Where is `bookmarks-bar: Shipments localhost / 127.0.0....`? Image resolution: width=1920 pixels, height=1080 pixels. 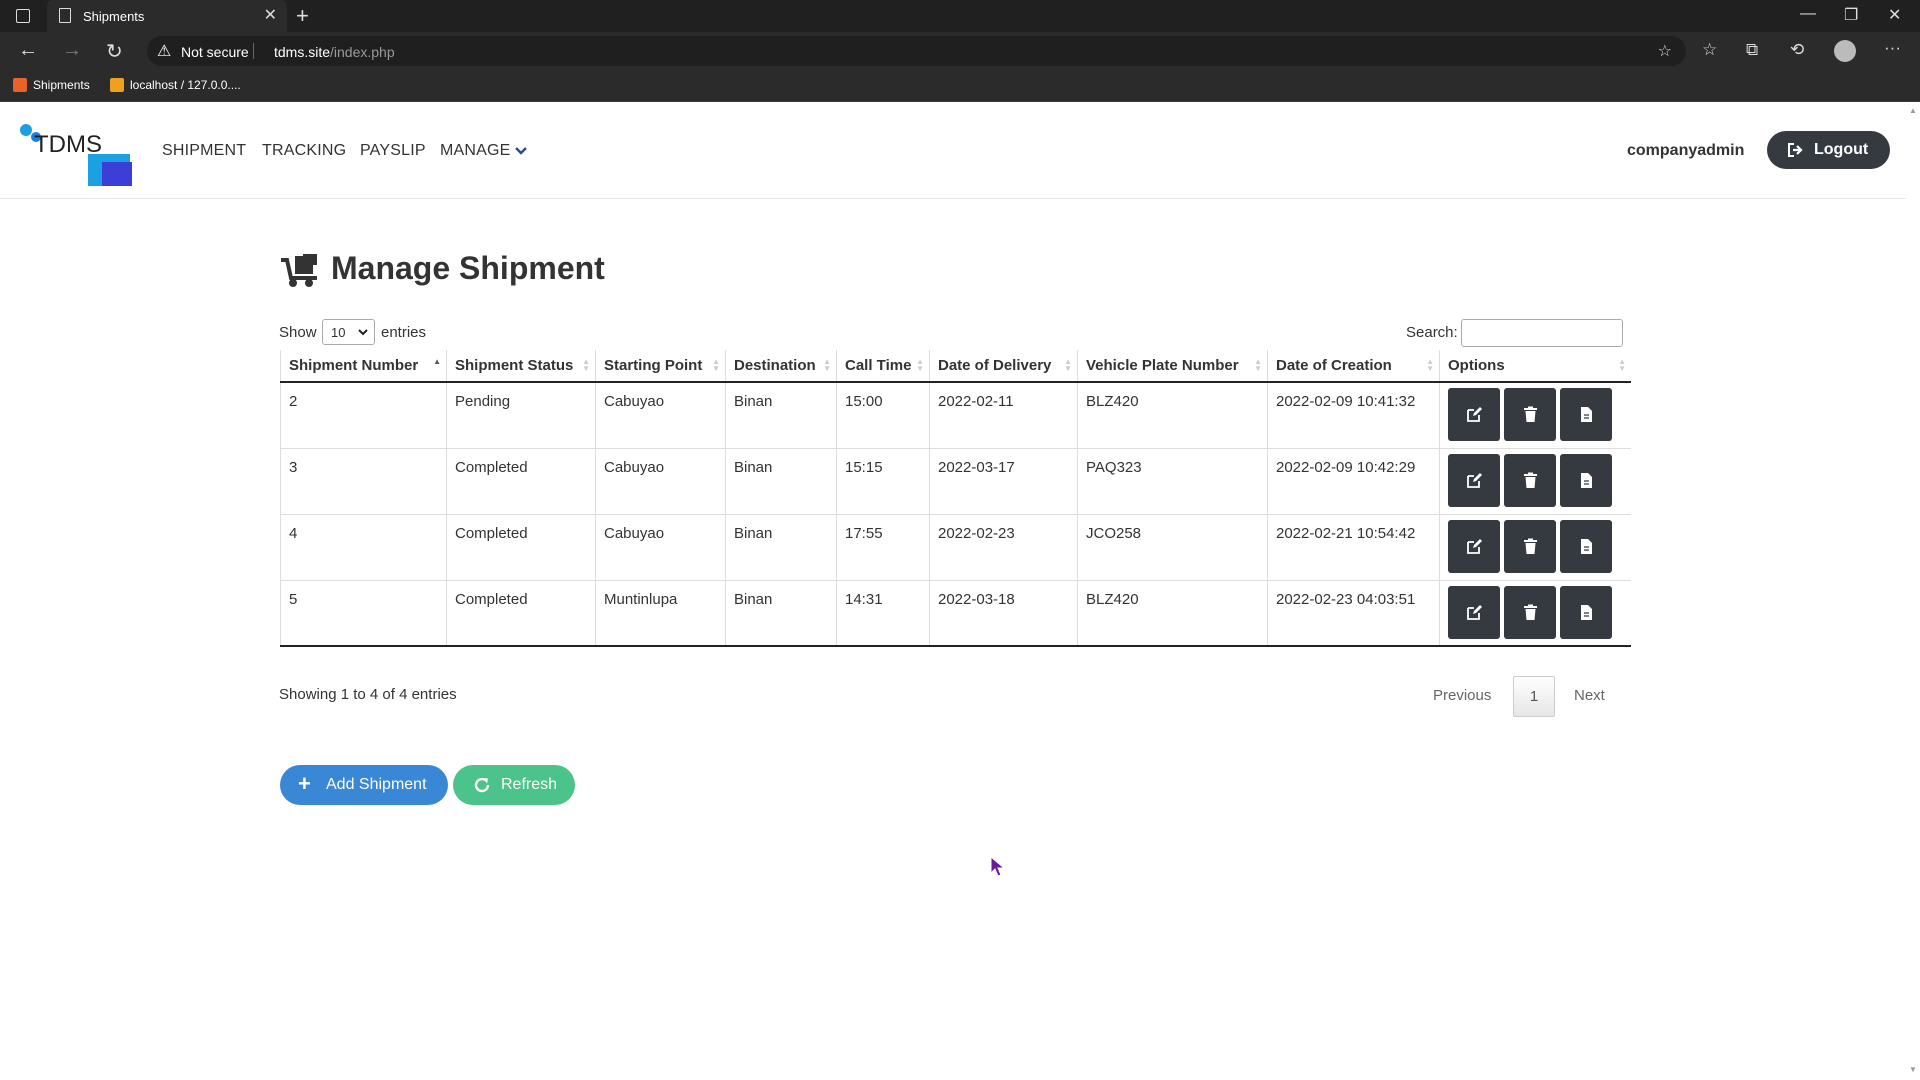 bookmarks-bar: Shipments localhost / 127.0.0.... is located at coordinates (960, 86).